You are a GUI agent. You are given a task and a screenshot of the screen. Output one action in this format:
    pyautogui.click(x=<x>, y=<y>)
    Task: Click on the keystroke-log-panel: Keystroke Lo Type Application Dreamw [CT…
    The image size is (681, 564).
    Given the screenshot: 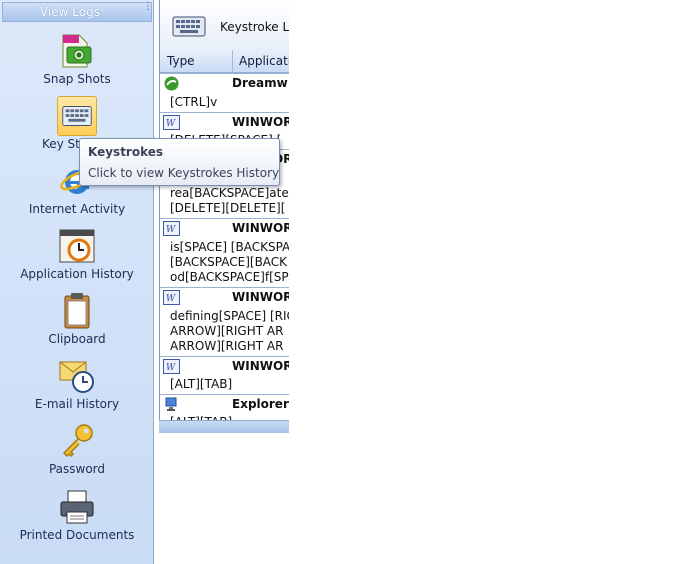 What is the action you would take?
    pyautogui.click(x=224, y=216)
    